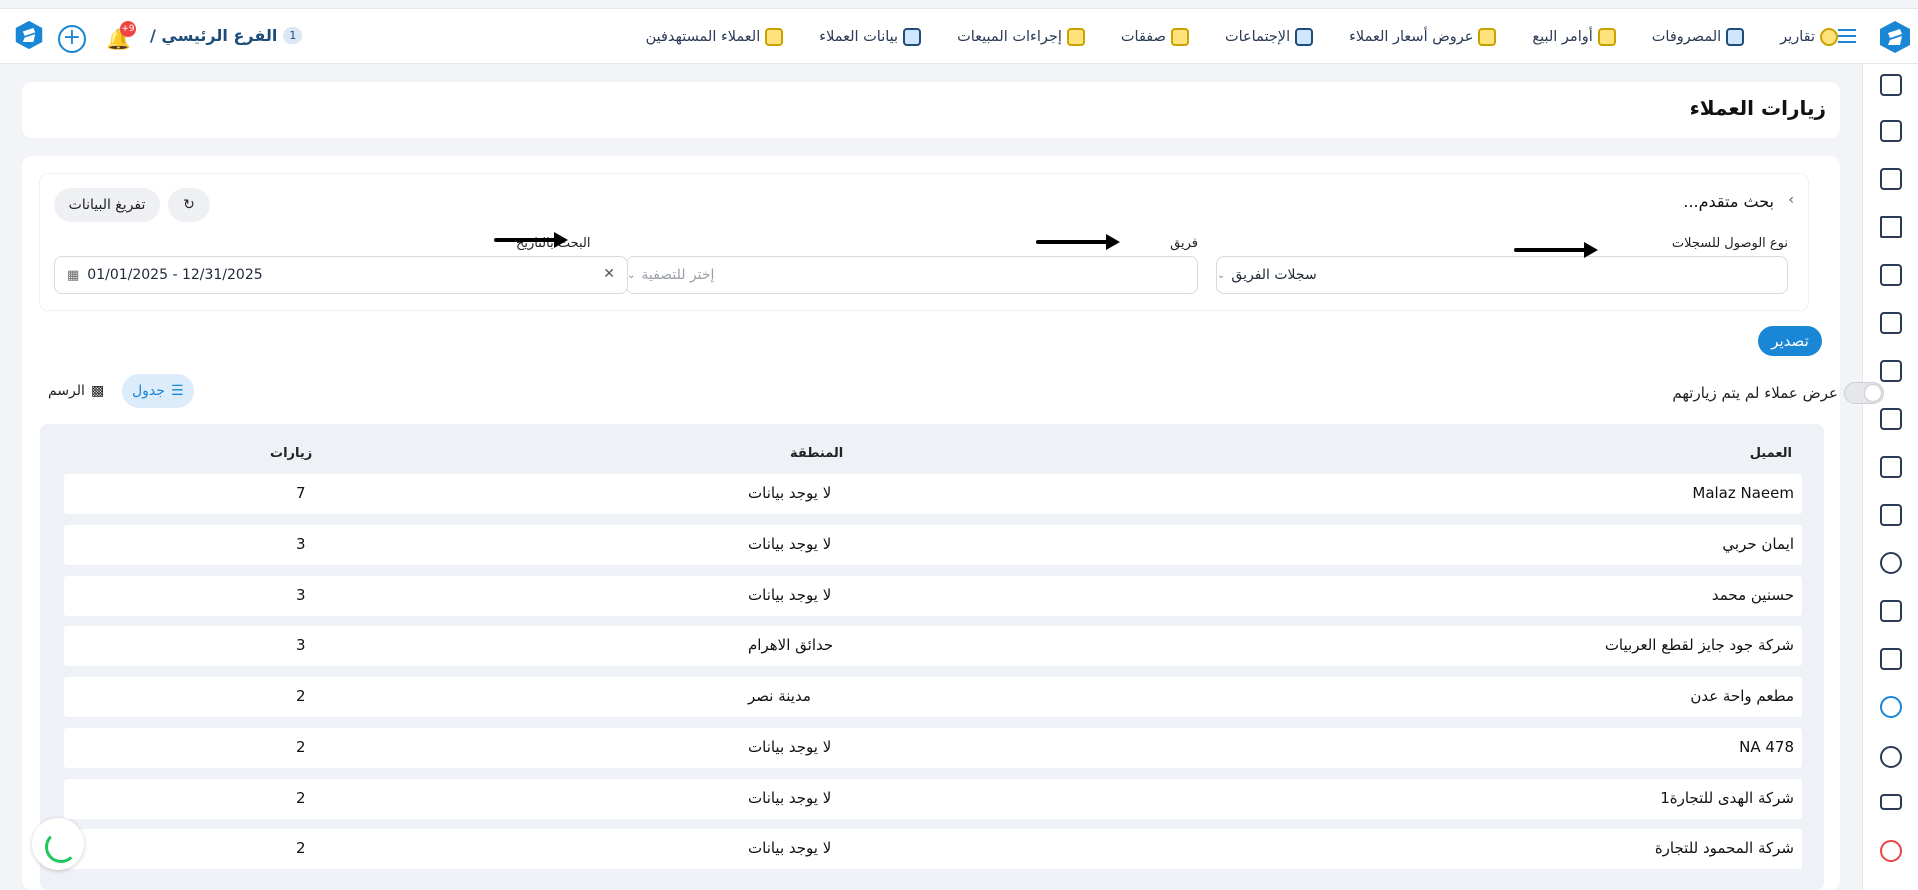 The width and height of the screenshot is (1918, 890). Describe the element at coordinates (933, 697) in the screenshot. I see `table-row: مطعم واحة عدن مدينة نصر 2` at that location.